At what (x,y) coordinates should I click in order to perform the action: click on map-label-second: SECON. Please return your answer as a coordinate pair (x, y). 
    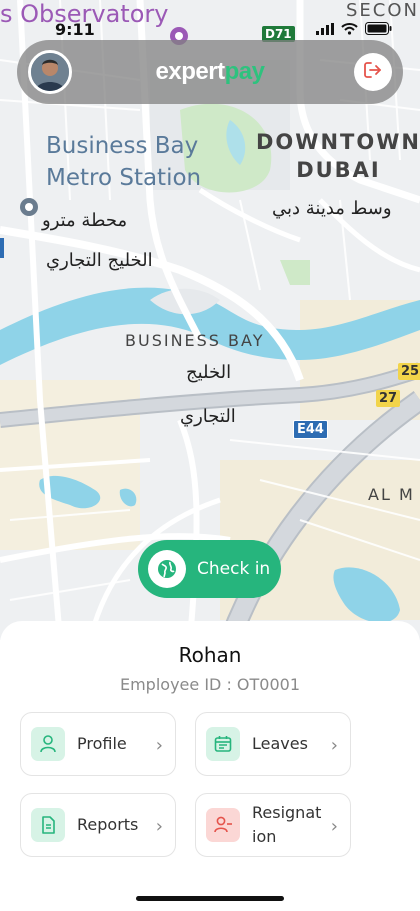
    Looking at the image, I should click on (382, 10).